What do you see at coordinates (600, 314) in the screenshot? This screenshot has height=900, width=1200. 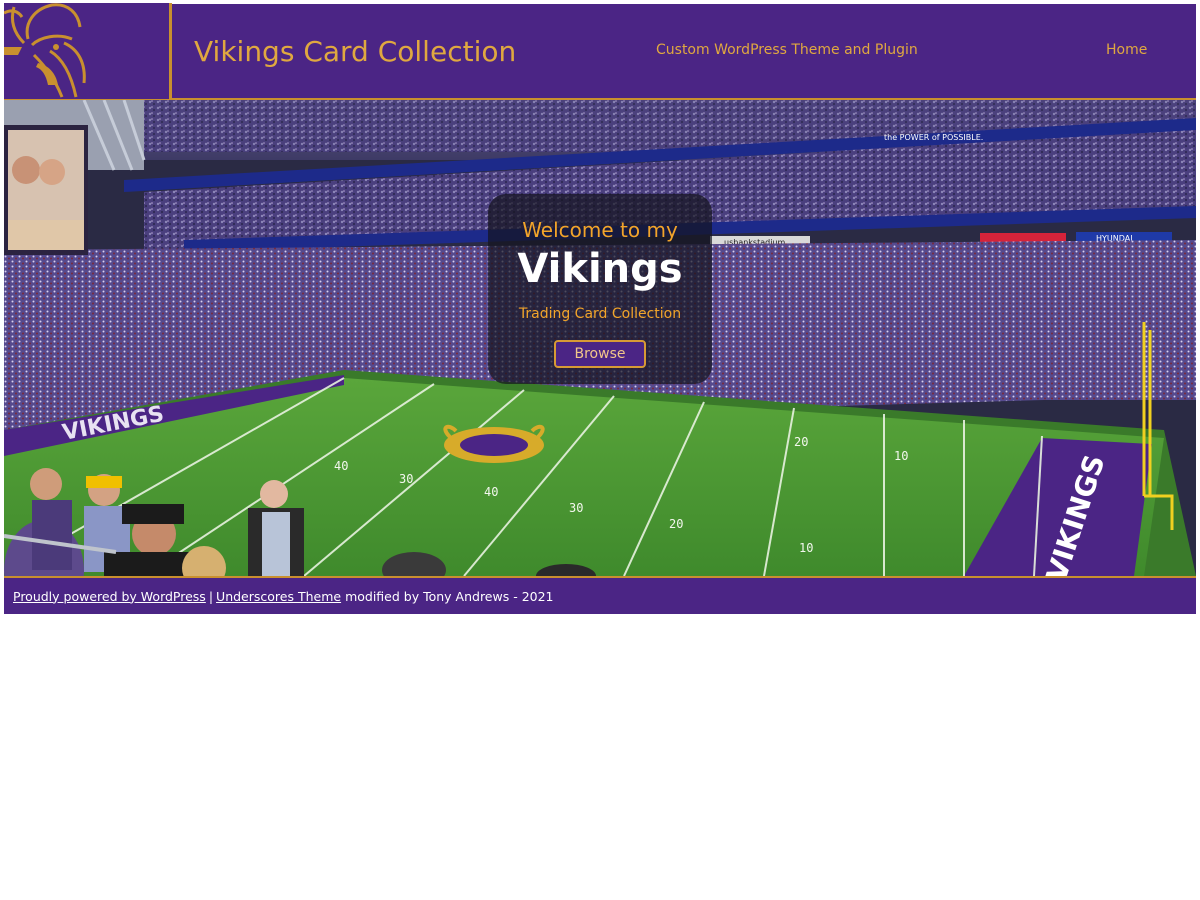 I see `welcome-subline: Trading Card Collection` at bounding box center [600, 314].